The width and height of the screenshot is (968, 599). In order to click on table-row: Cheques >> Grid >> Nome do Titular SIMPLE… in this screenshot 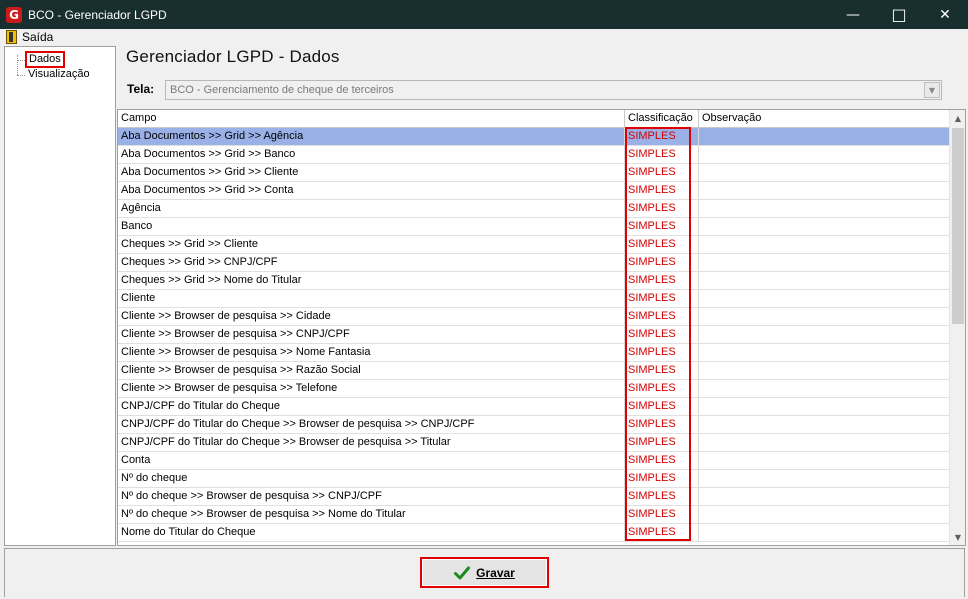, I will do `click(534, 281)`.